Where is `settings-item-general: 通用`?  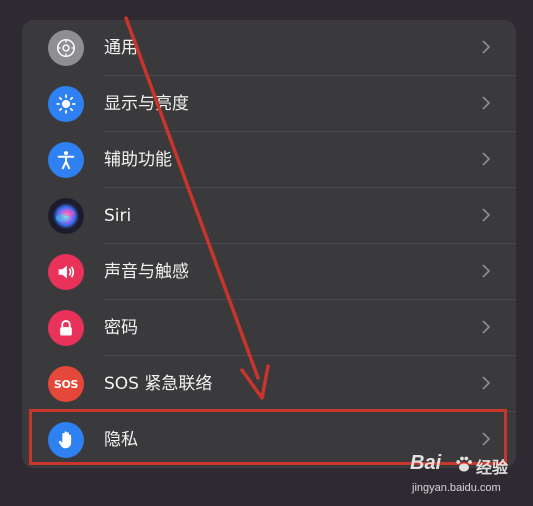
settings-item-general: 通用 is located at coordinates (269, 48).